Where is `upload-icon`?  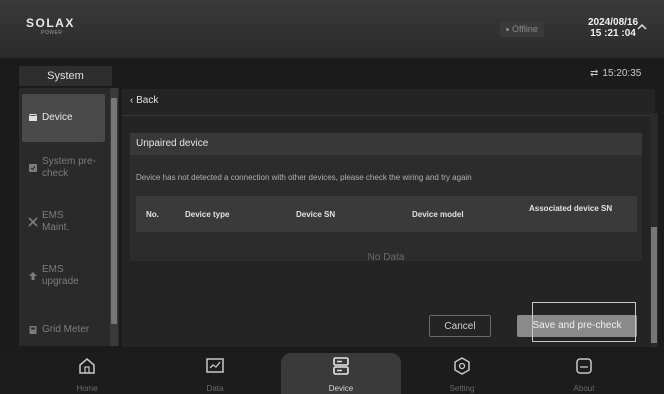 upload-icon is located at coordinates (33, 276).